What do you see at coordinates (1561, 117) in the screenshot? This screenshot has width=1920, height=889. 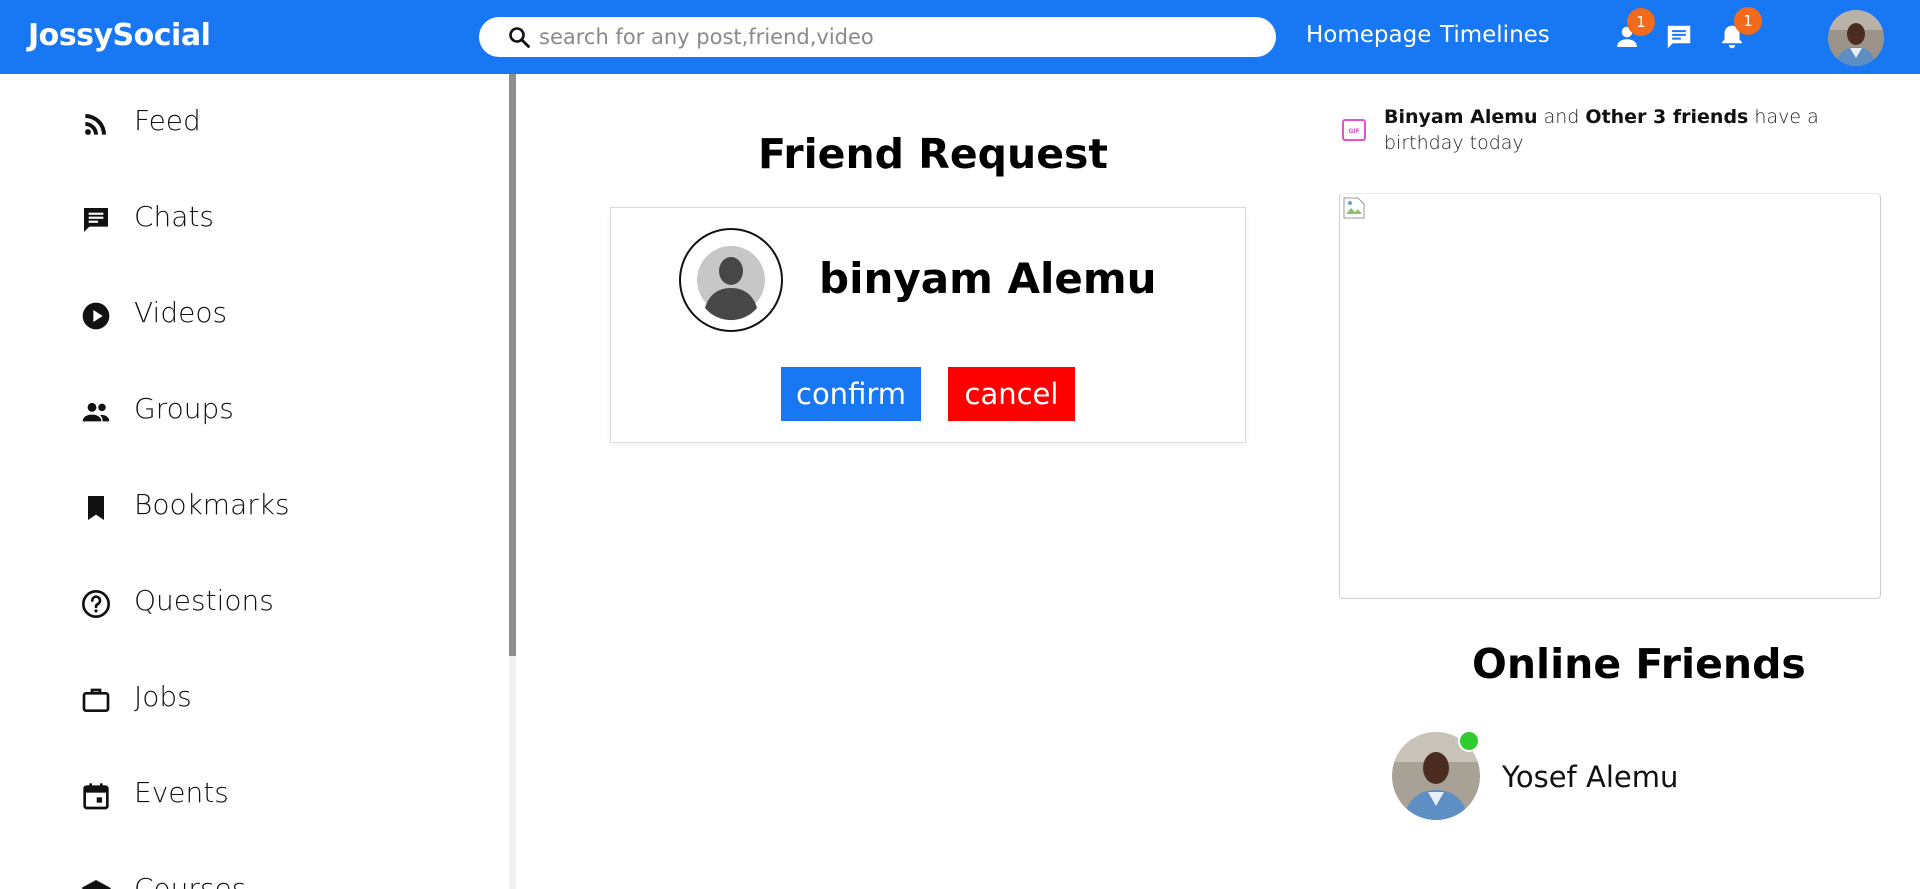 I see `birthday-and: and` at bounding box center [1561, 117].